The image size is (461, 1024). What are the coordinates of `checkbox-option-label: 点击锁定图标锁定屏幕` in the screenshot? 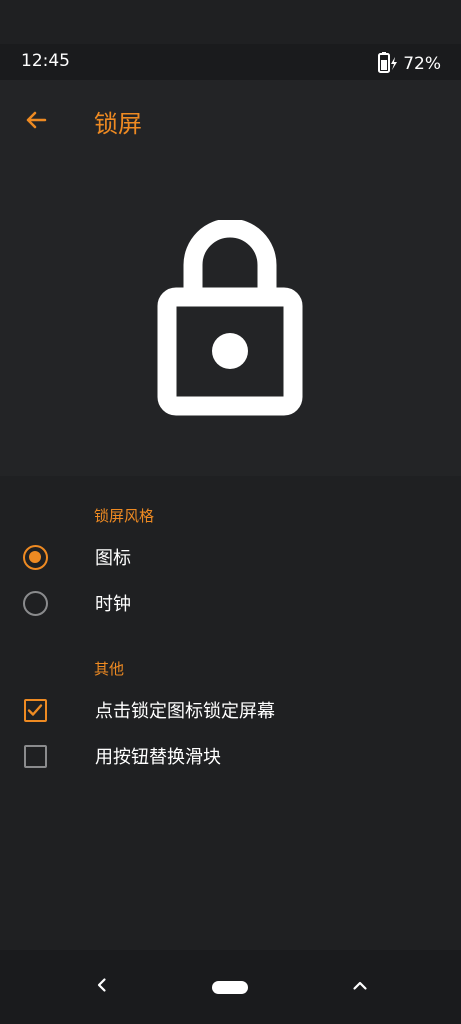 It's located at (185, 711).